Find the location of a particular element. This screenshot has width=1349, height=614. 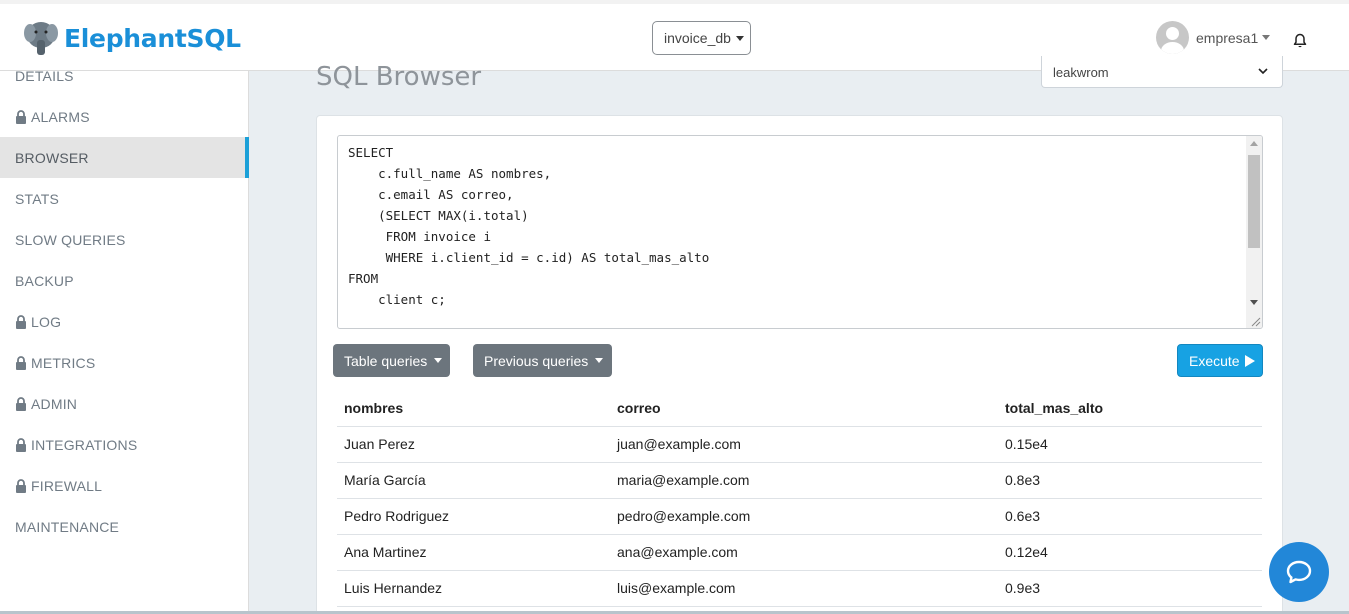

table-row: Luis Hernandez luis@example.com 0.9e3 is located at coordinates (799, 588).